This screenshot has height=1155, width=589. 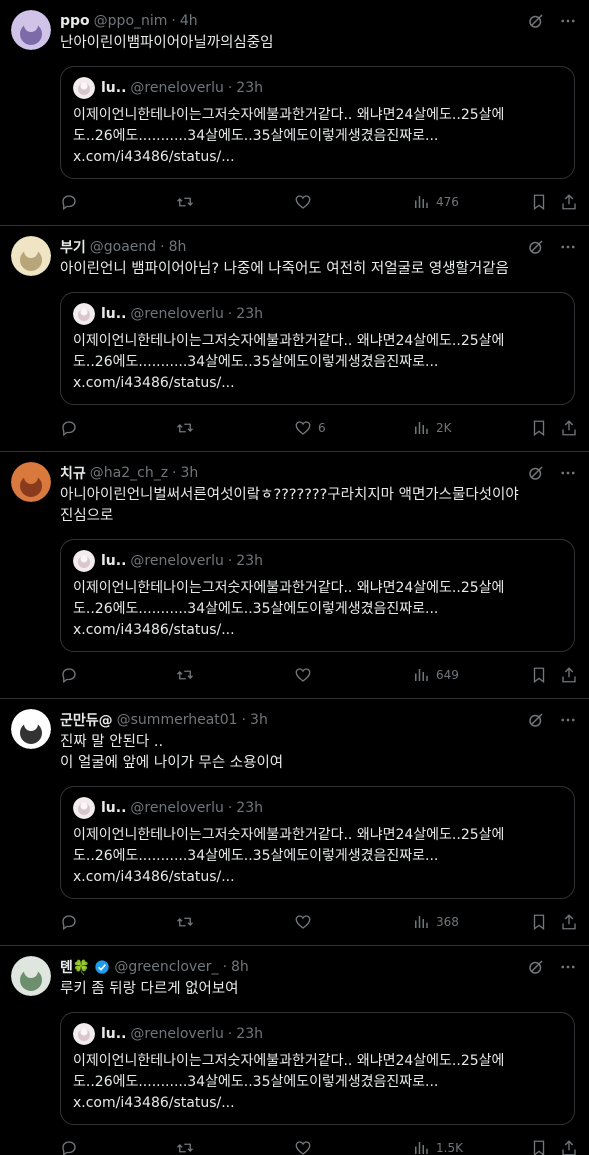 What do you see at coordinates (447, 202) in the screenshot?
I see `views-count: 476` at bounding box center [447, 202].